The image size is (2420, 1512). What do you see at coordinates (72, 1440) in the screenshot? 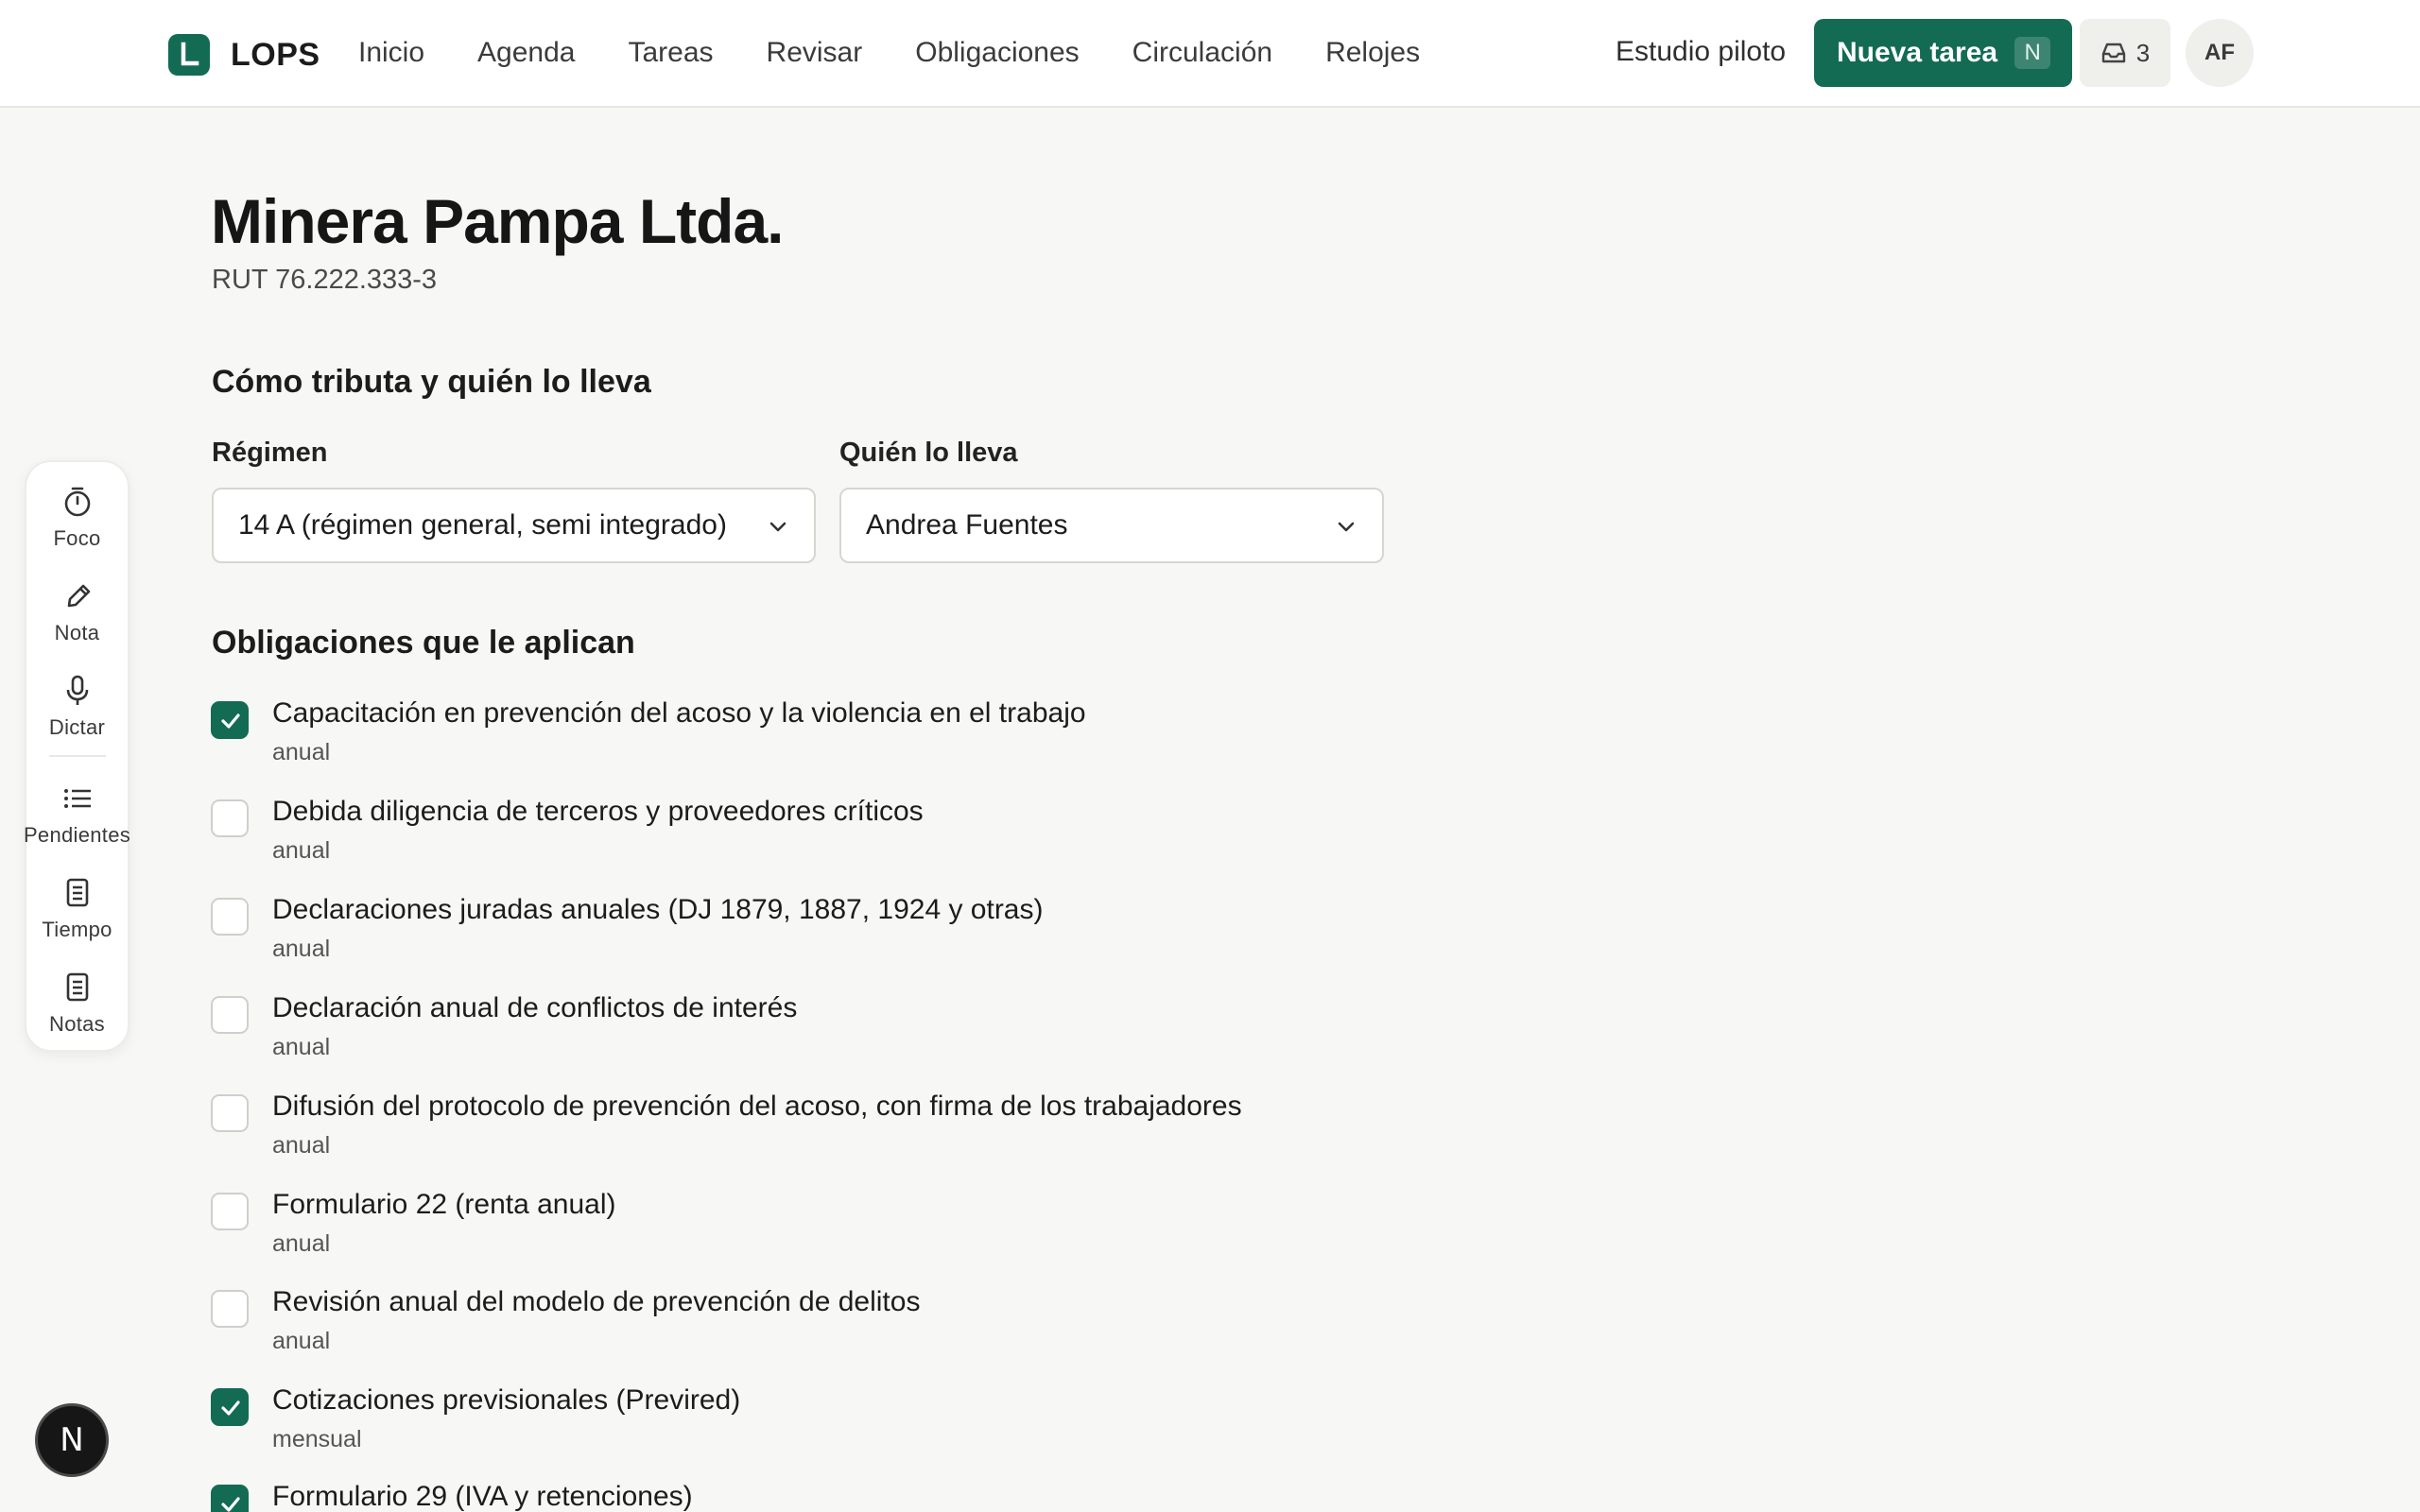
I see `dev-tools-button: N` at bounding box center [72, 1440].